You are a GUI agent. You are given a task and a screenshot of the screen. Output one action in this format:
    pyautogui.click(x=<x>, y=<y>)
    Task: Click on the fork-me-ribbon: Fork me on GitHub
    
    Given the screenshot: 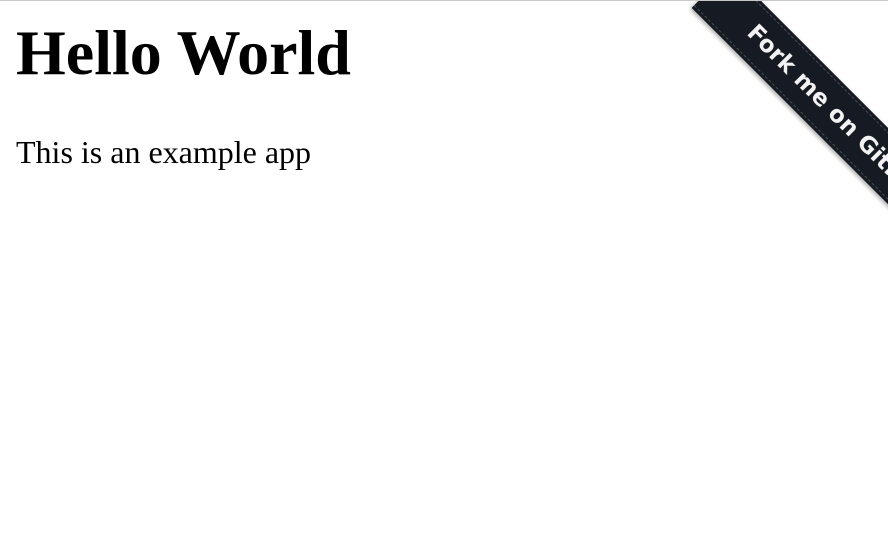 What is the action you would take?
    pyautogui.click(x=789, y=132)
    